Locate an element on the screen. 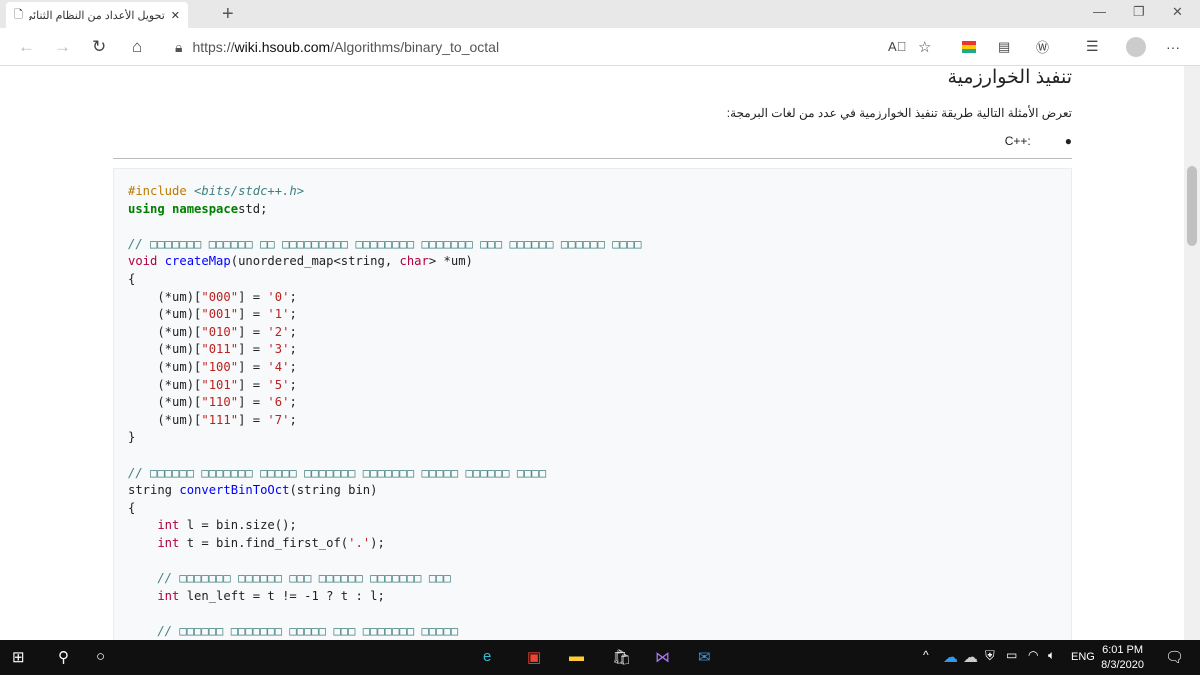 The width and height of the screenshot is (1200, 675). code-token: ); is located at coordinates (377, 542).